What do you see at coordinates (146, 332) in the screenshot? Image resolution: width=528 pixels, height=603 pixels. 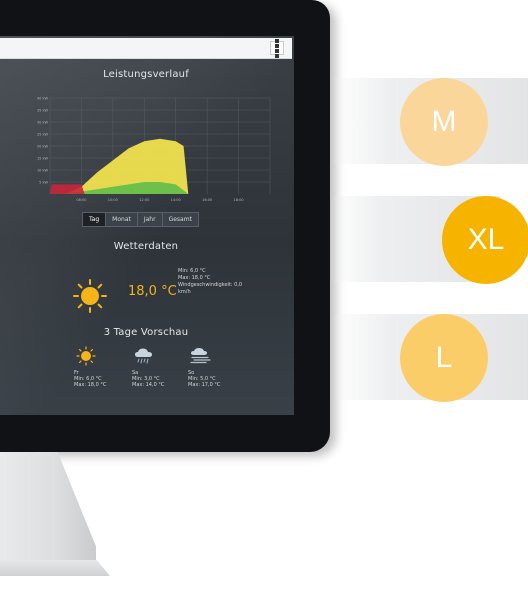 I see `forecast-title: 3 Tage Vorschau` at bounding box center [146, 332].